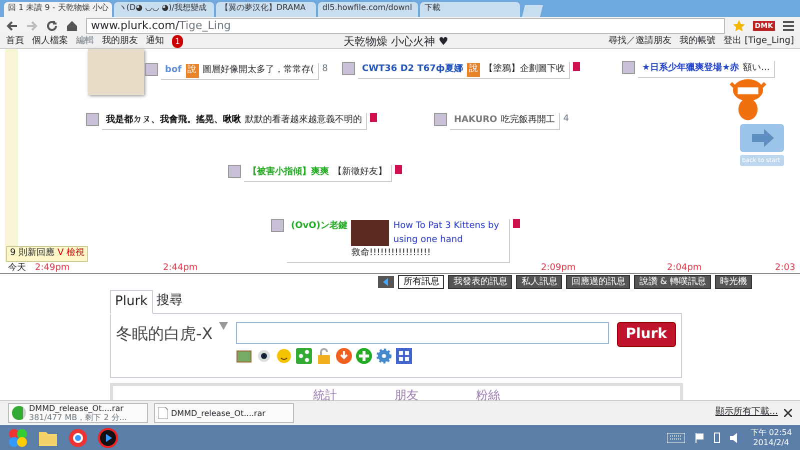  I want to click on download-item: DMMD_release_Ot....rar, so click(224, 413).